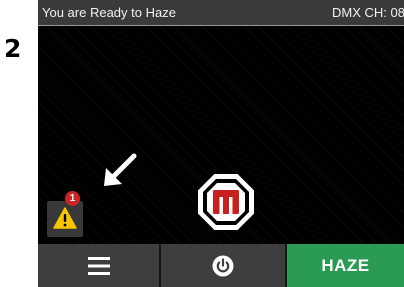  Describe the element at coordinates (72, 198) in the screenshot. I see `notification-badge: 1` at that location.